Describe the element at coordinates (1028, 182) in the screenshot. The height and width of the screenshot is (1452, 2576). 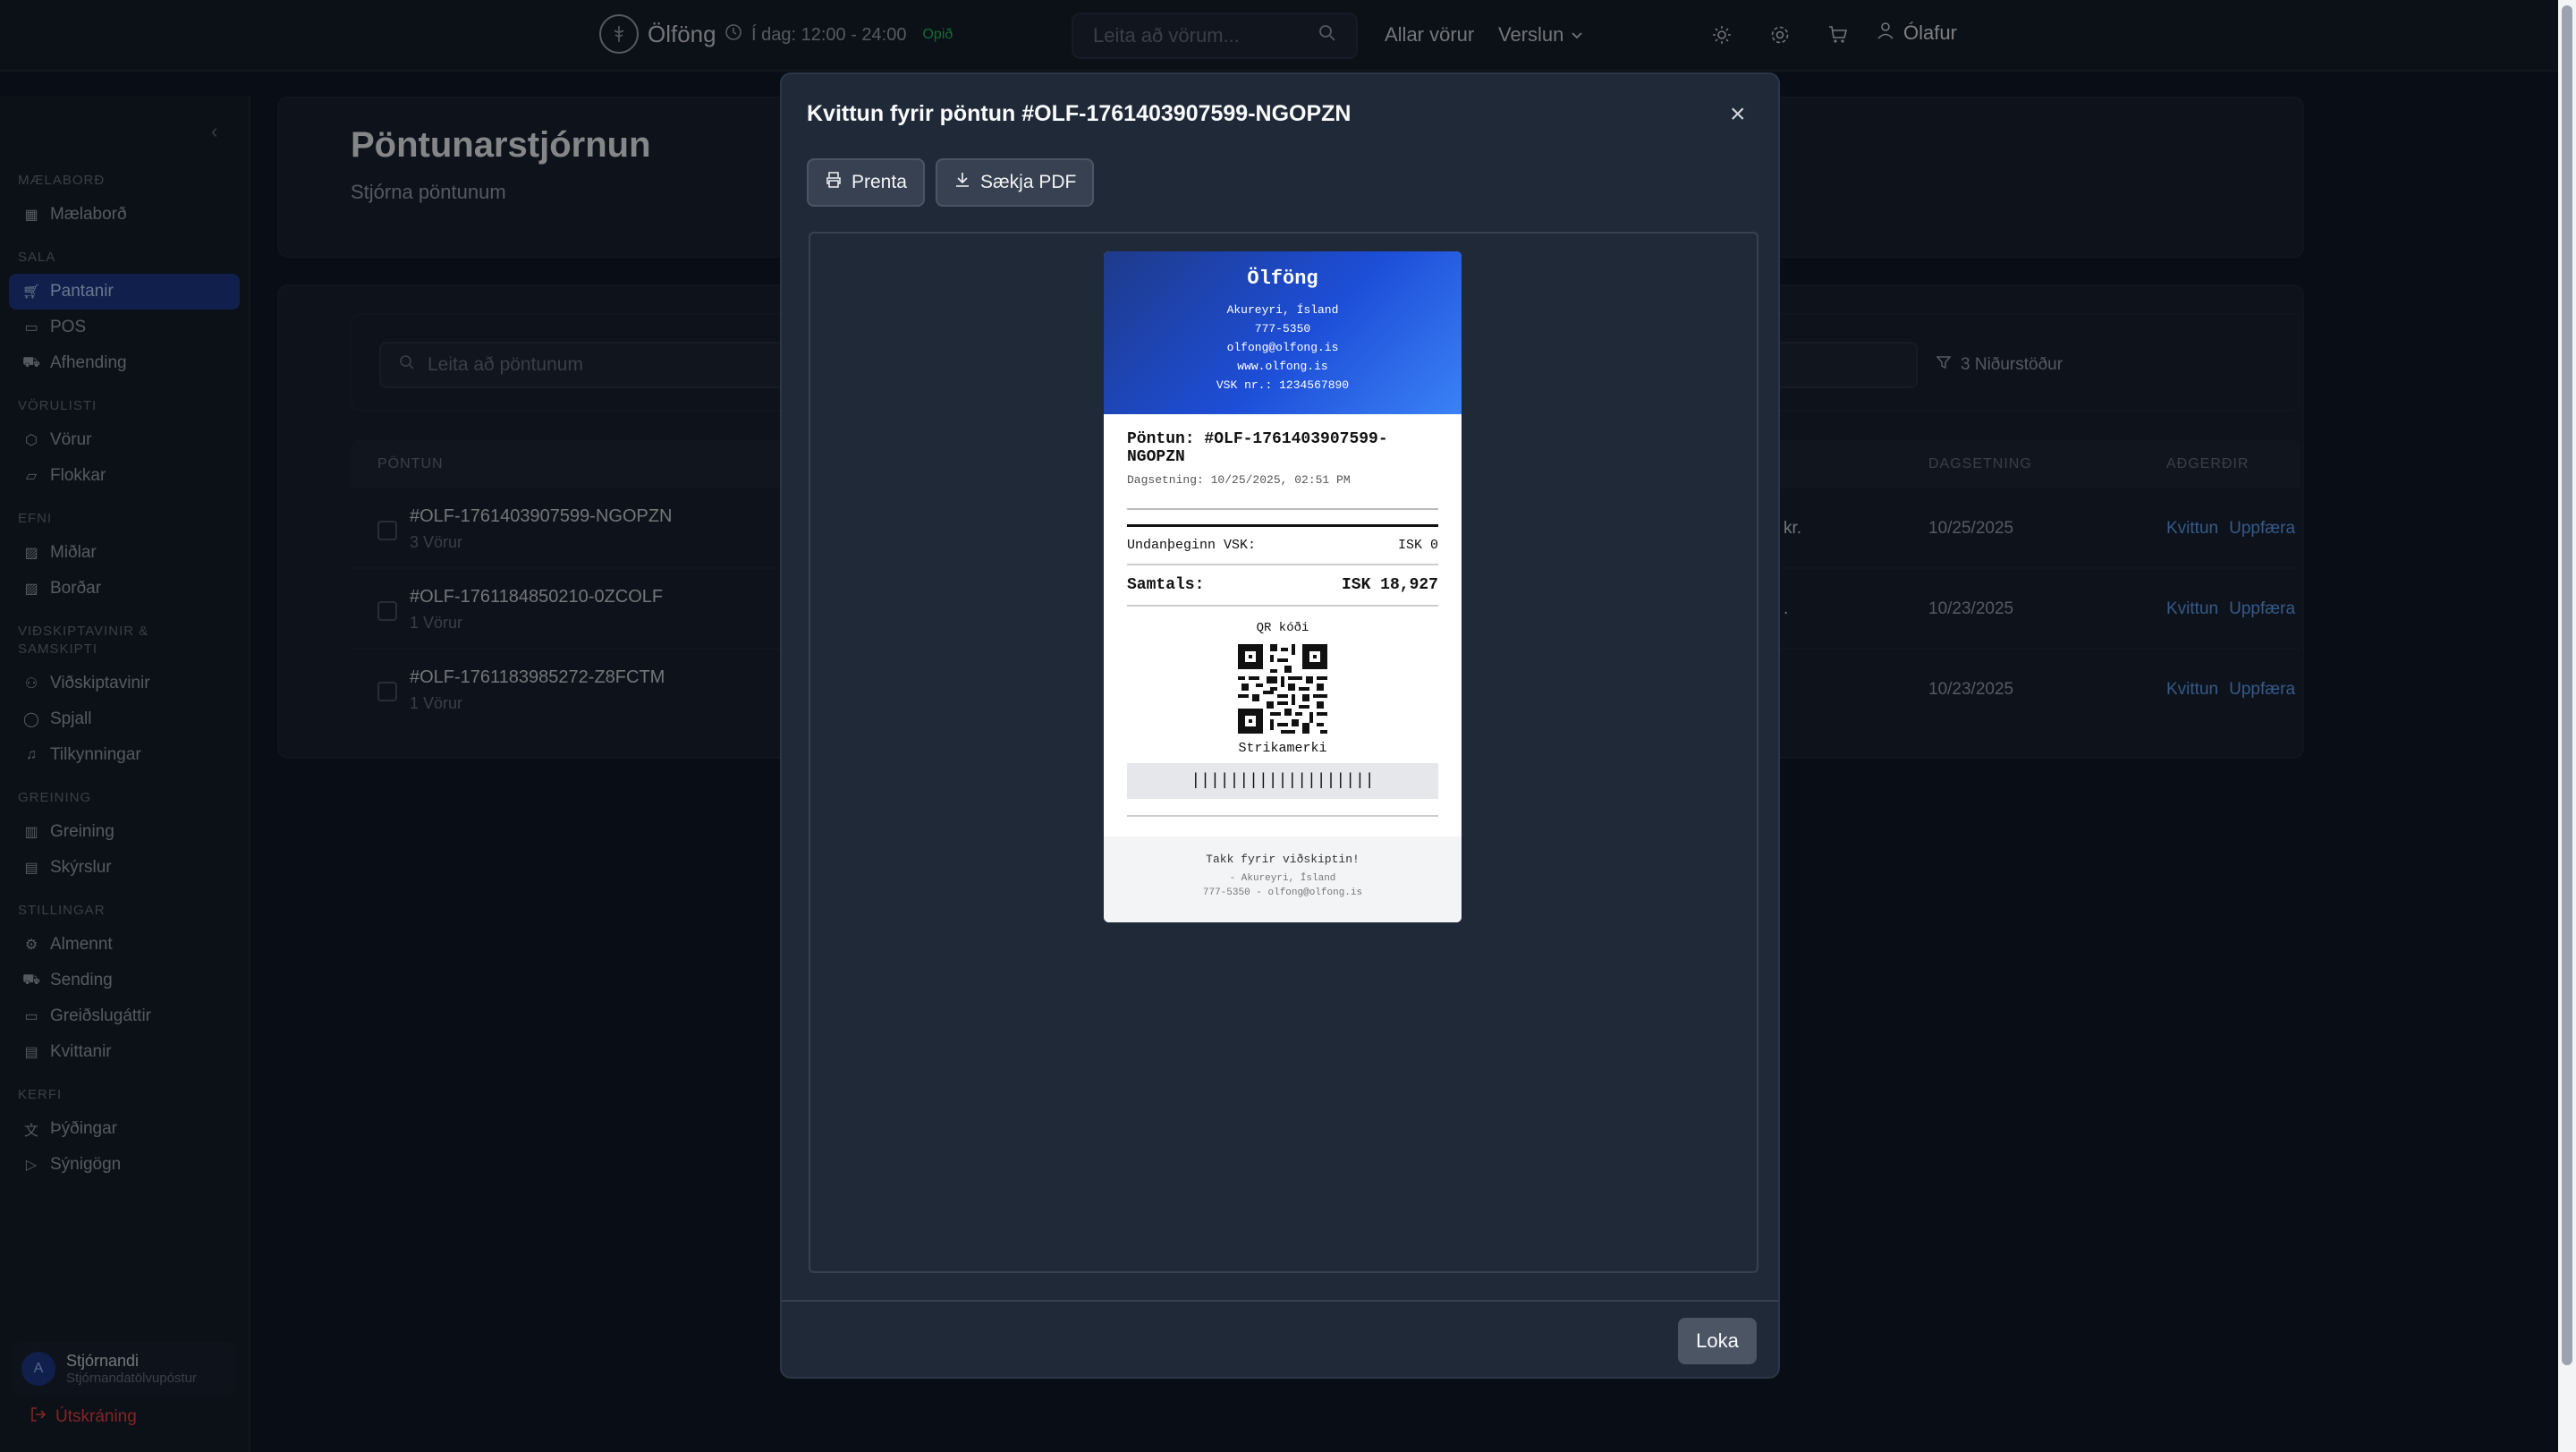
I see `download-pdf-label: Sækja PDF` at that location.